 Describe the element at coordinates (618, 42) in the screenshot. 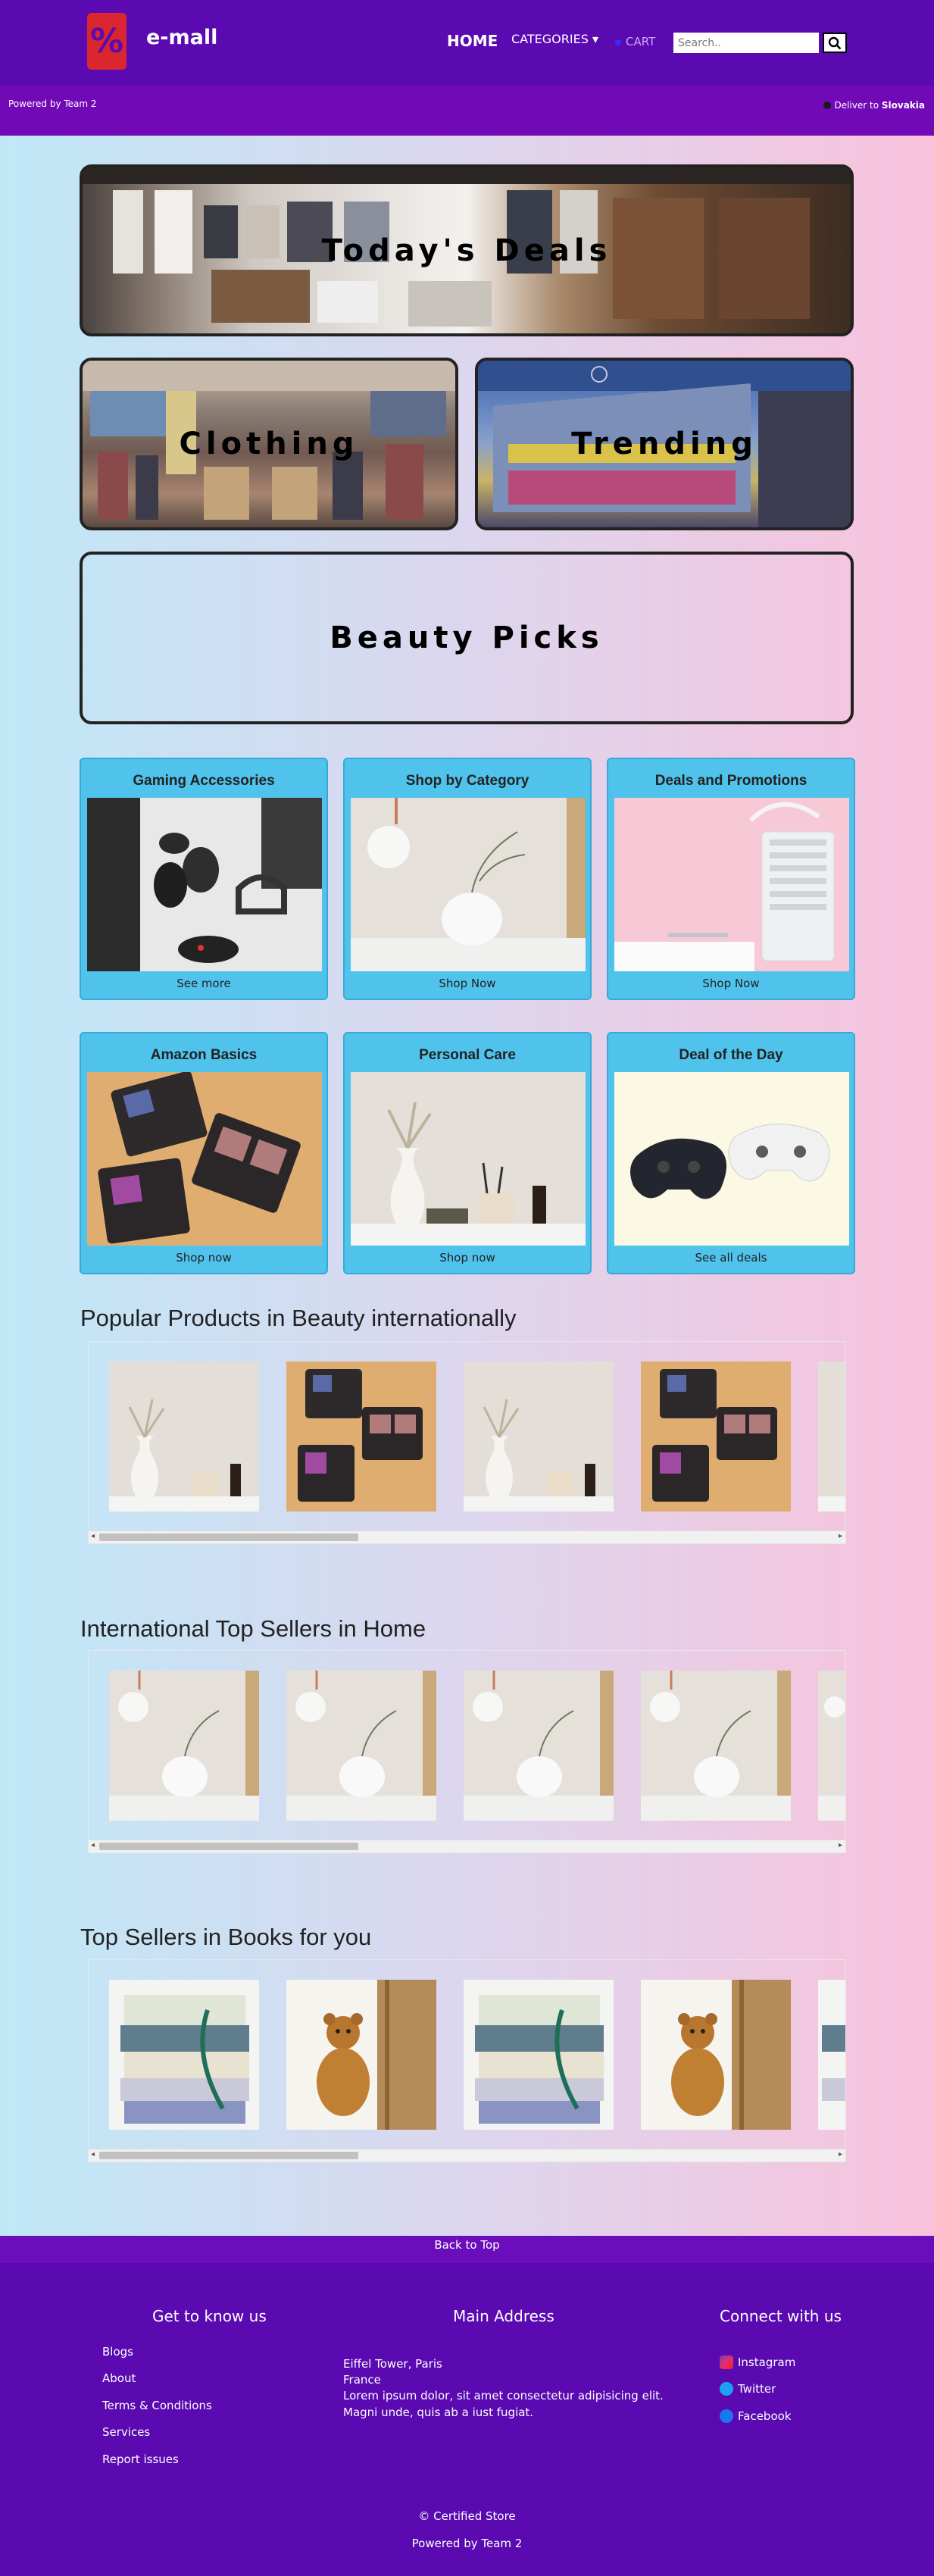

I see `cart-icon` at that location.